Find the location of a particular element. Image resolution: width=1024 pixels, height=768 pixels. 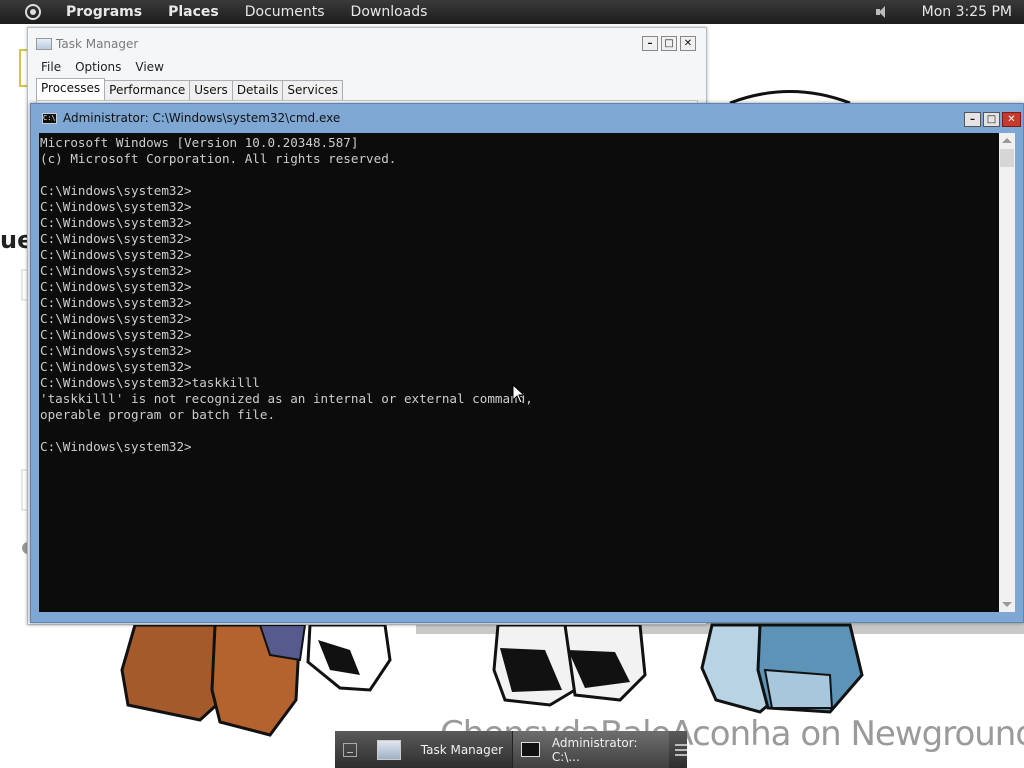

volume-icon is located at coordinates (882, 12).